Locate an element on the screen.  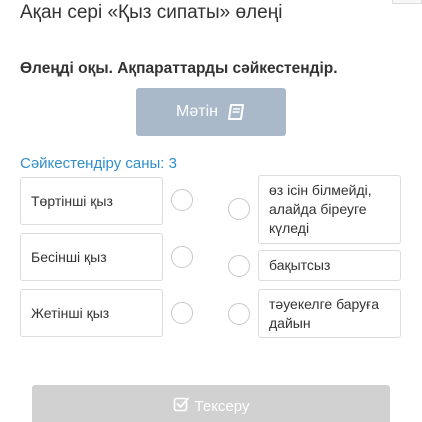
left-item-3: Жетінші қыз is located at coordinates (91, 313).